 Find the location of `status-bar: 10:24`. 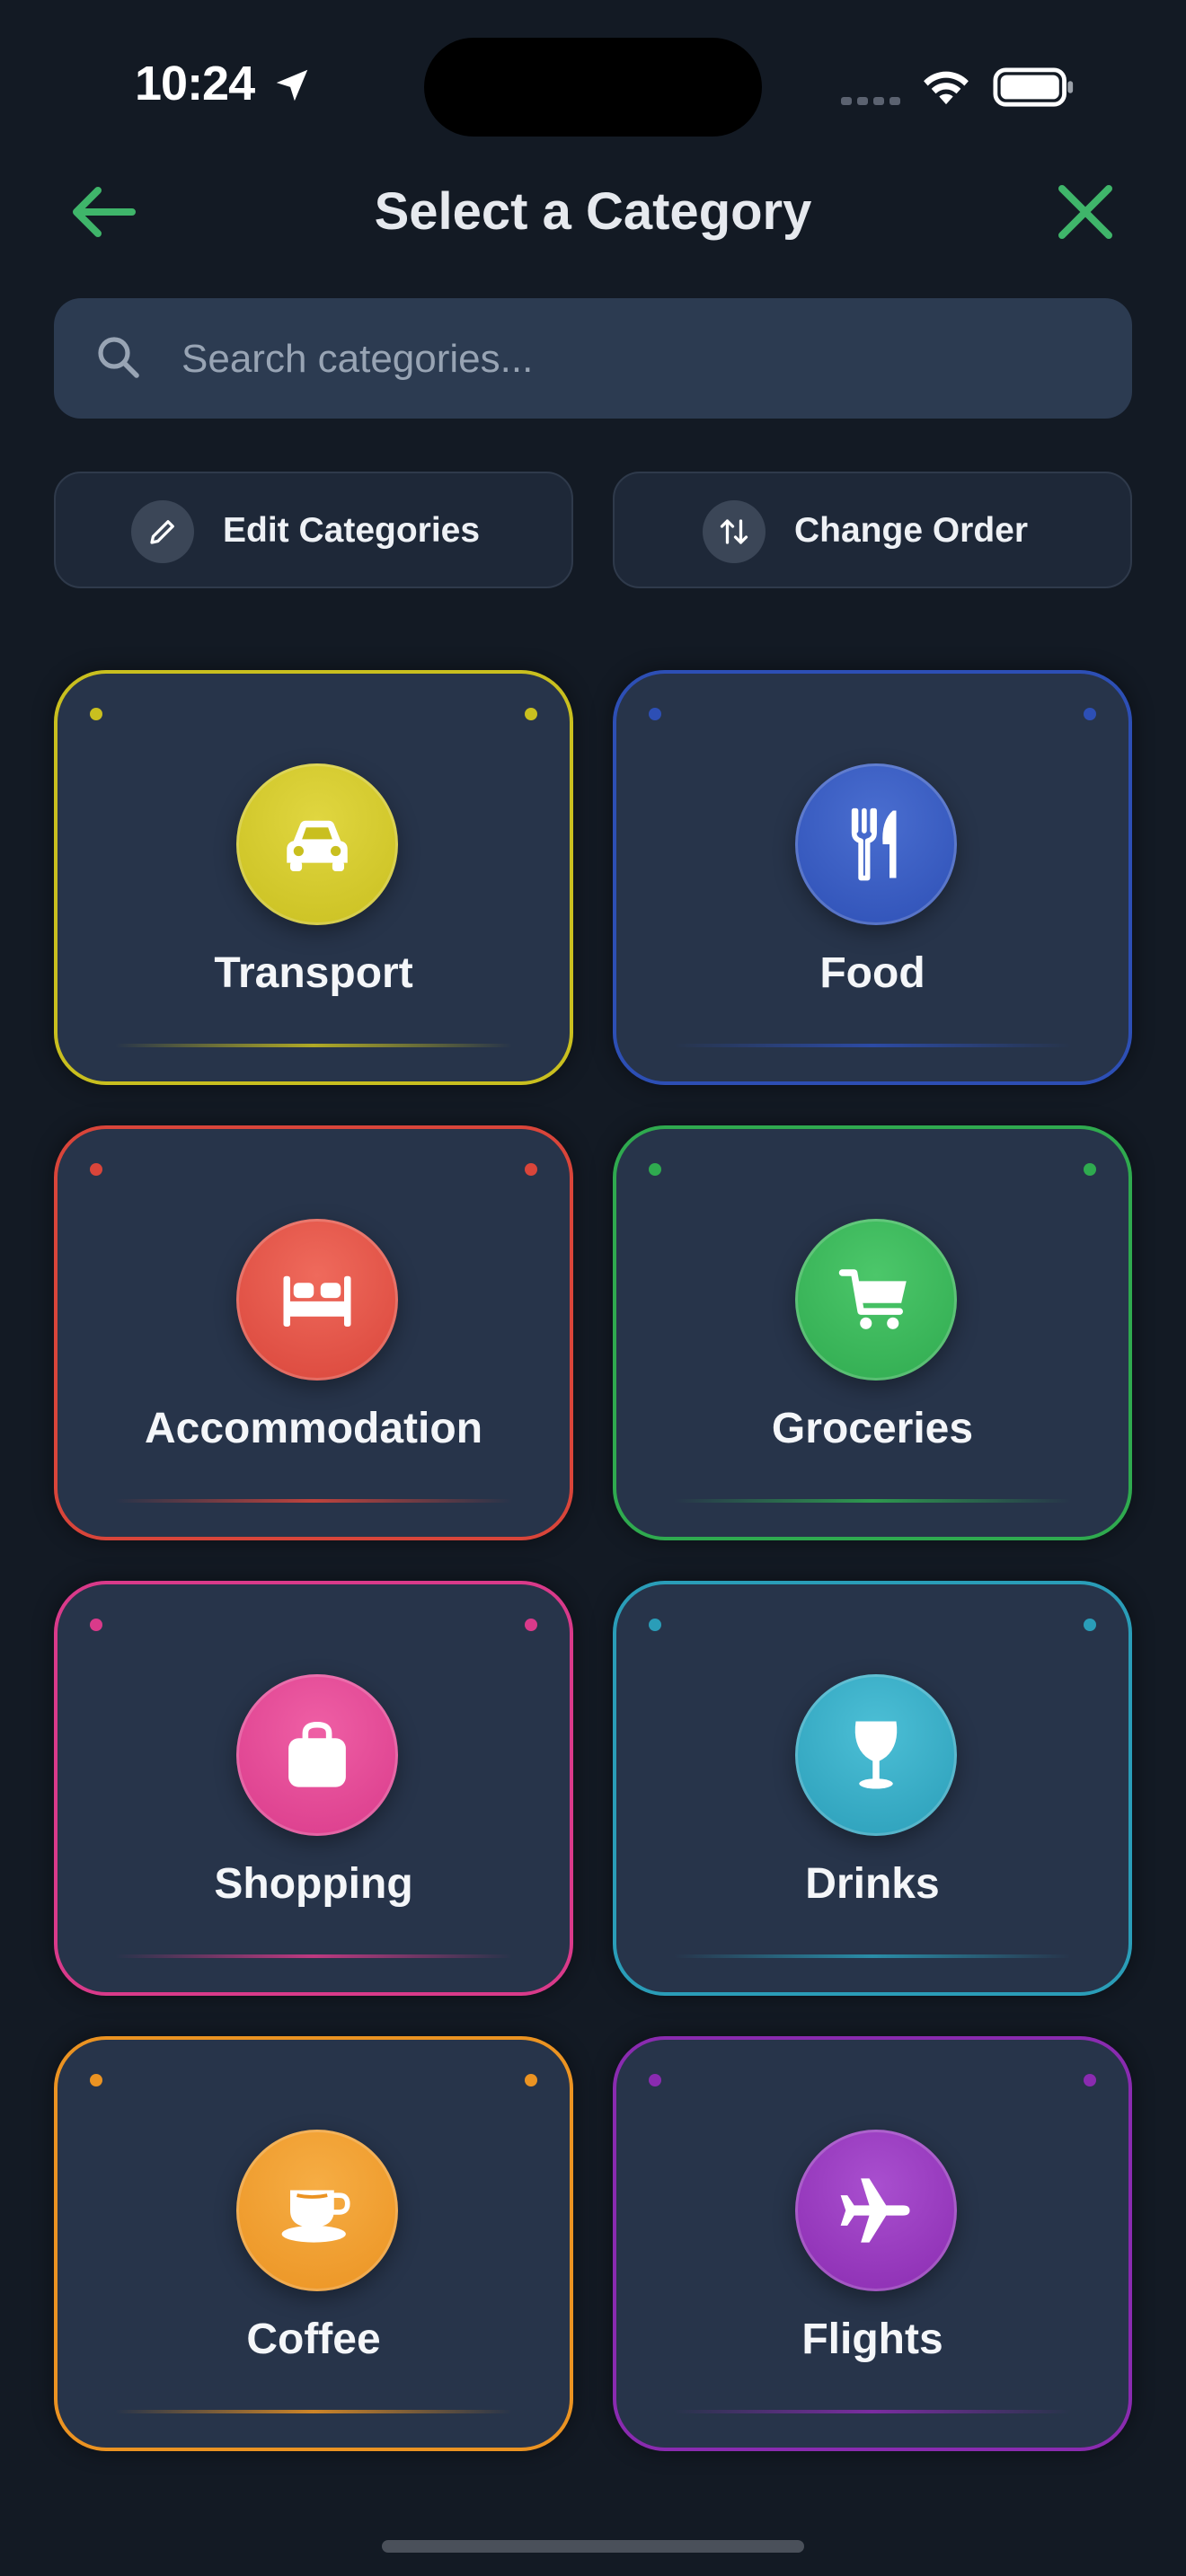

status-bar: 10:24 is located at coordinates (593, 85).